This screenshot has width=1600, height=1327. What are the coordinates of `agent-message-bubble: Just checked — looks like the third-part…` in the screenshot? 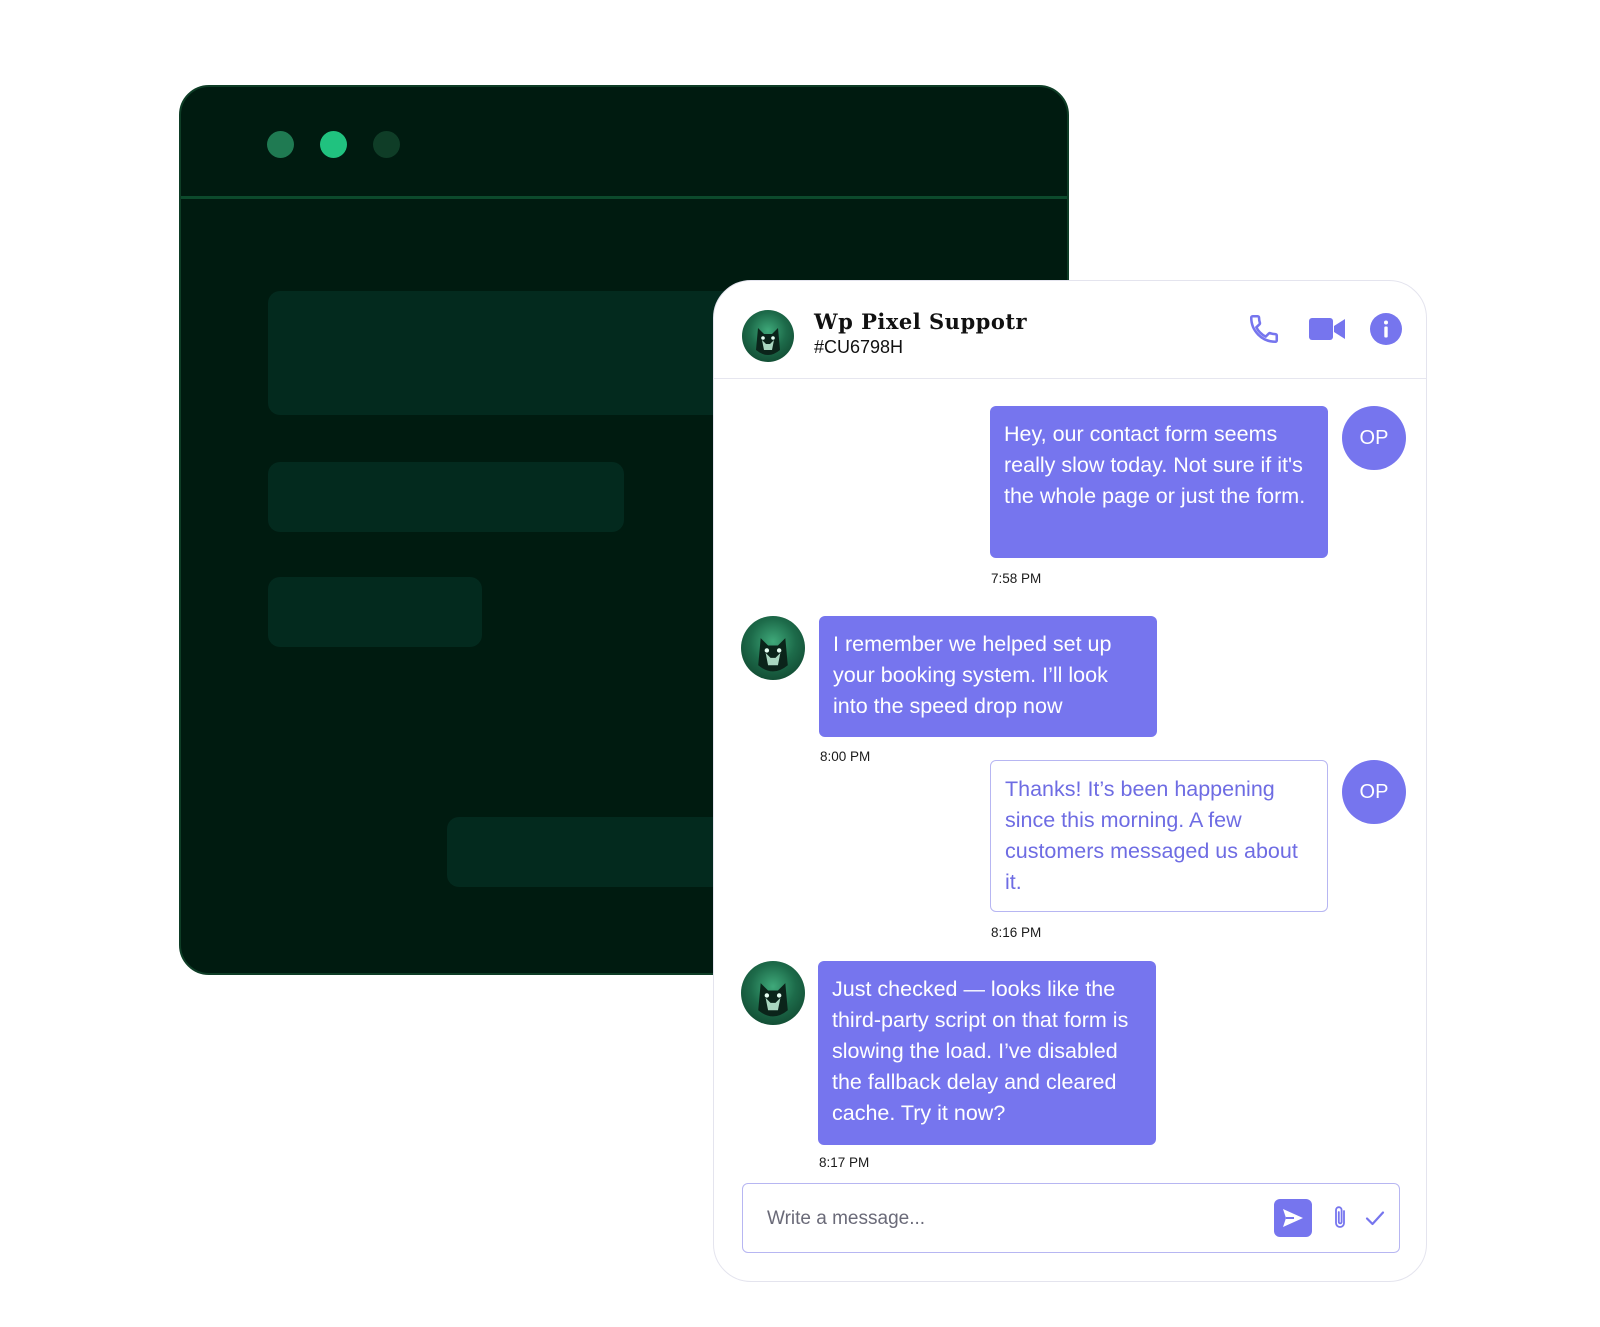 It's located at (987, 1053).